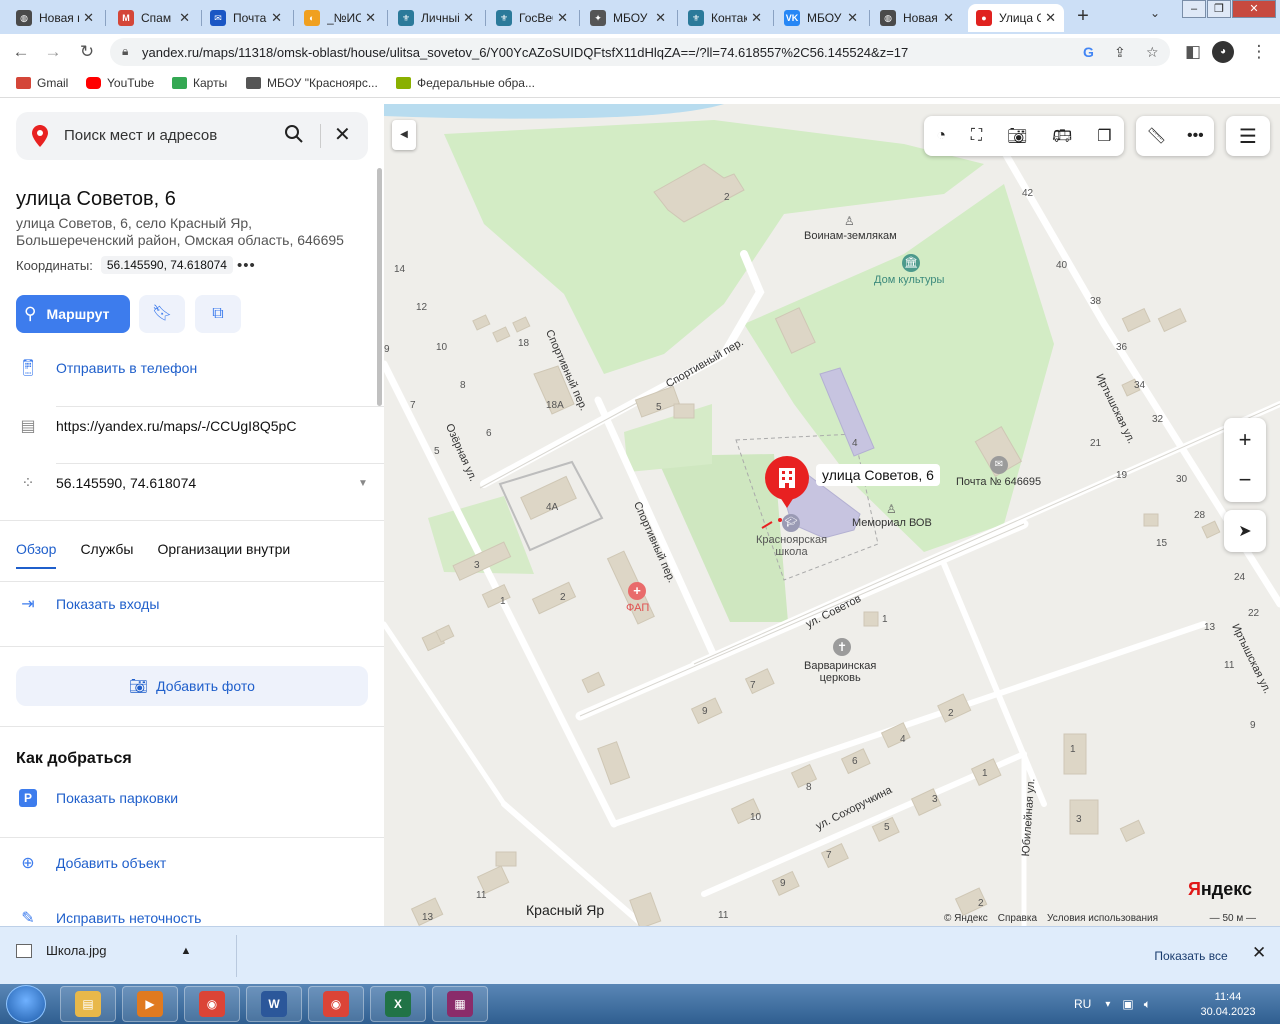 This screenshot has height=1024, width=1280. I want to click on poi-warriors: Воинам-землякам, so click(850, 236).